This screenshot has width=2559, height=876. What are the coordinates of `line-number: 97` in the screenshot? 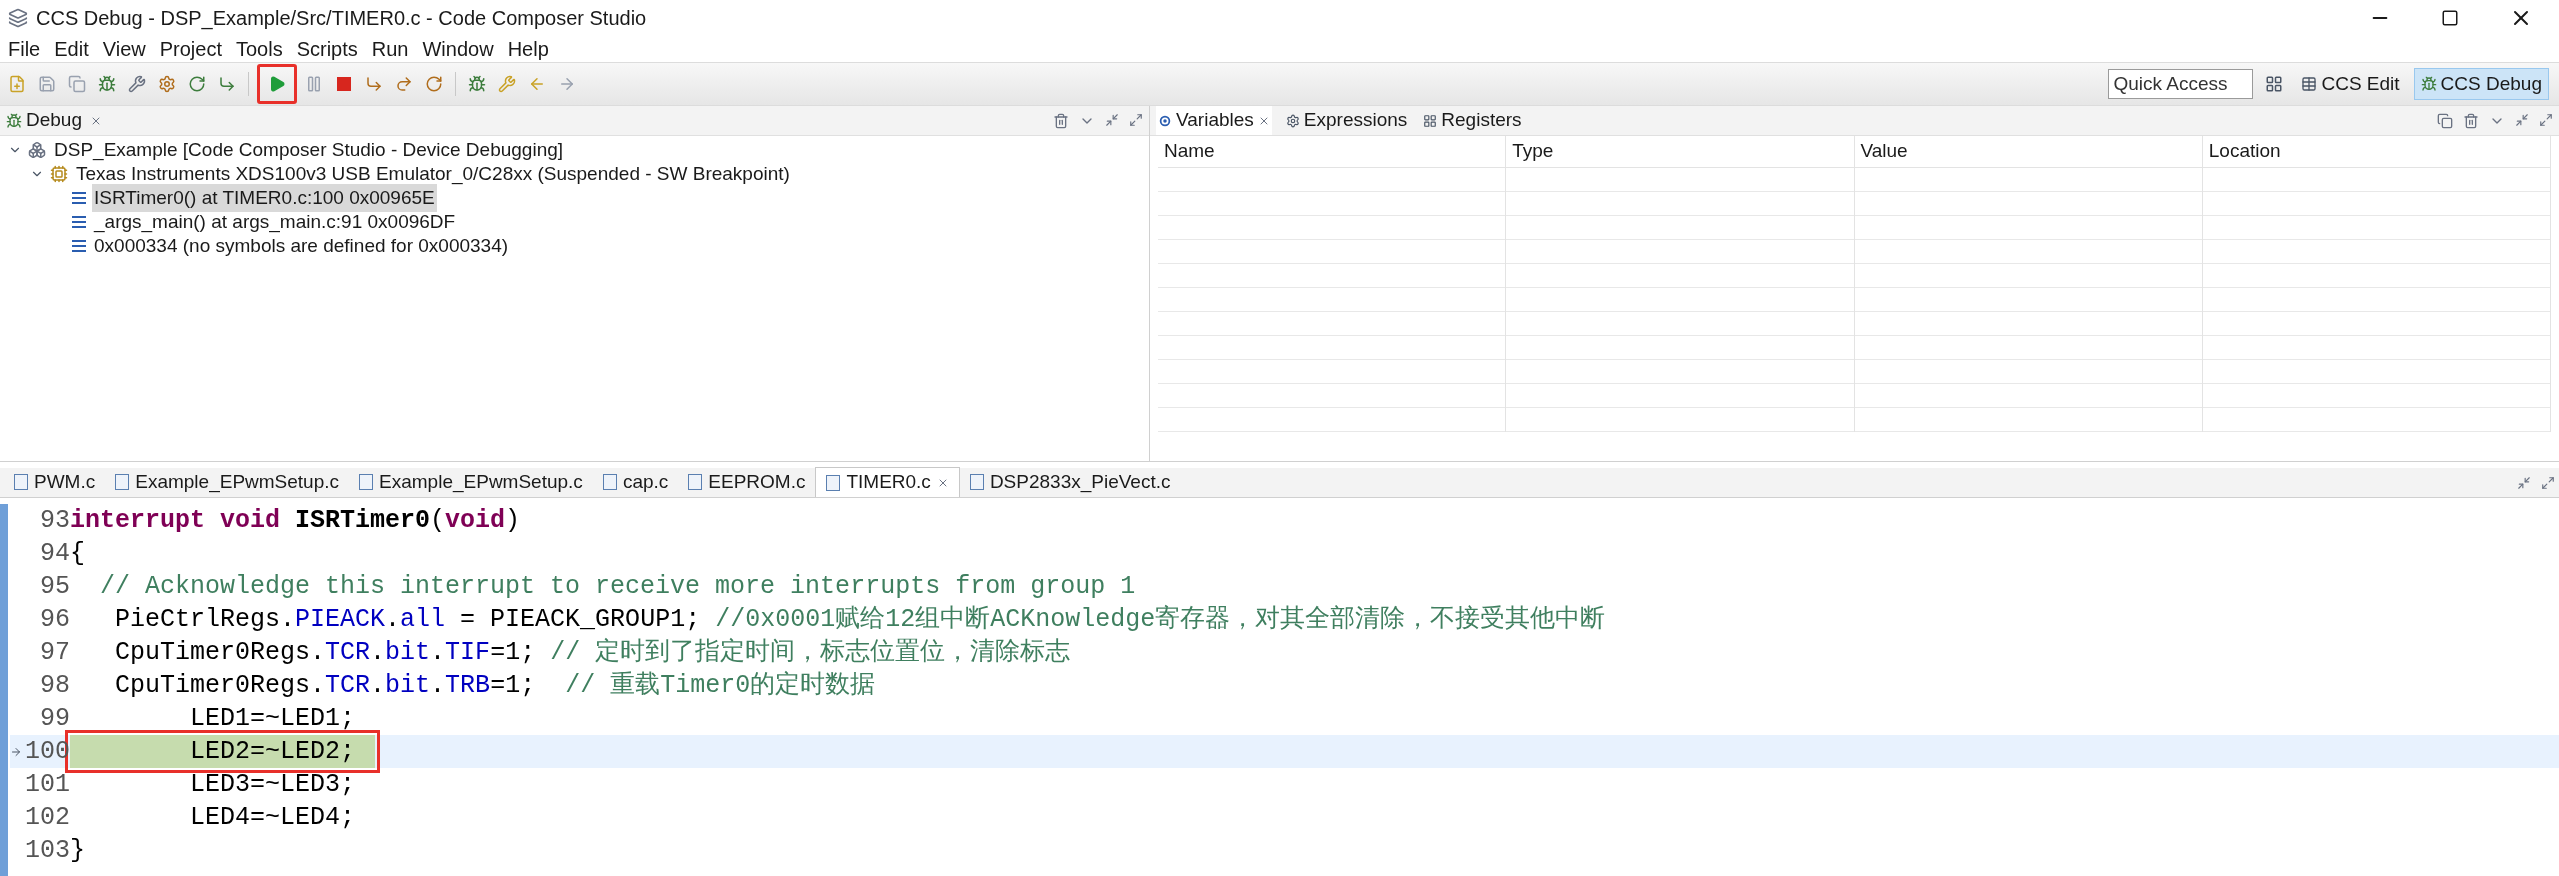 It's located at (55, 652).